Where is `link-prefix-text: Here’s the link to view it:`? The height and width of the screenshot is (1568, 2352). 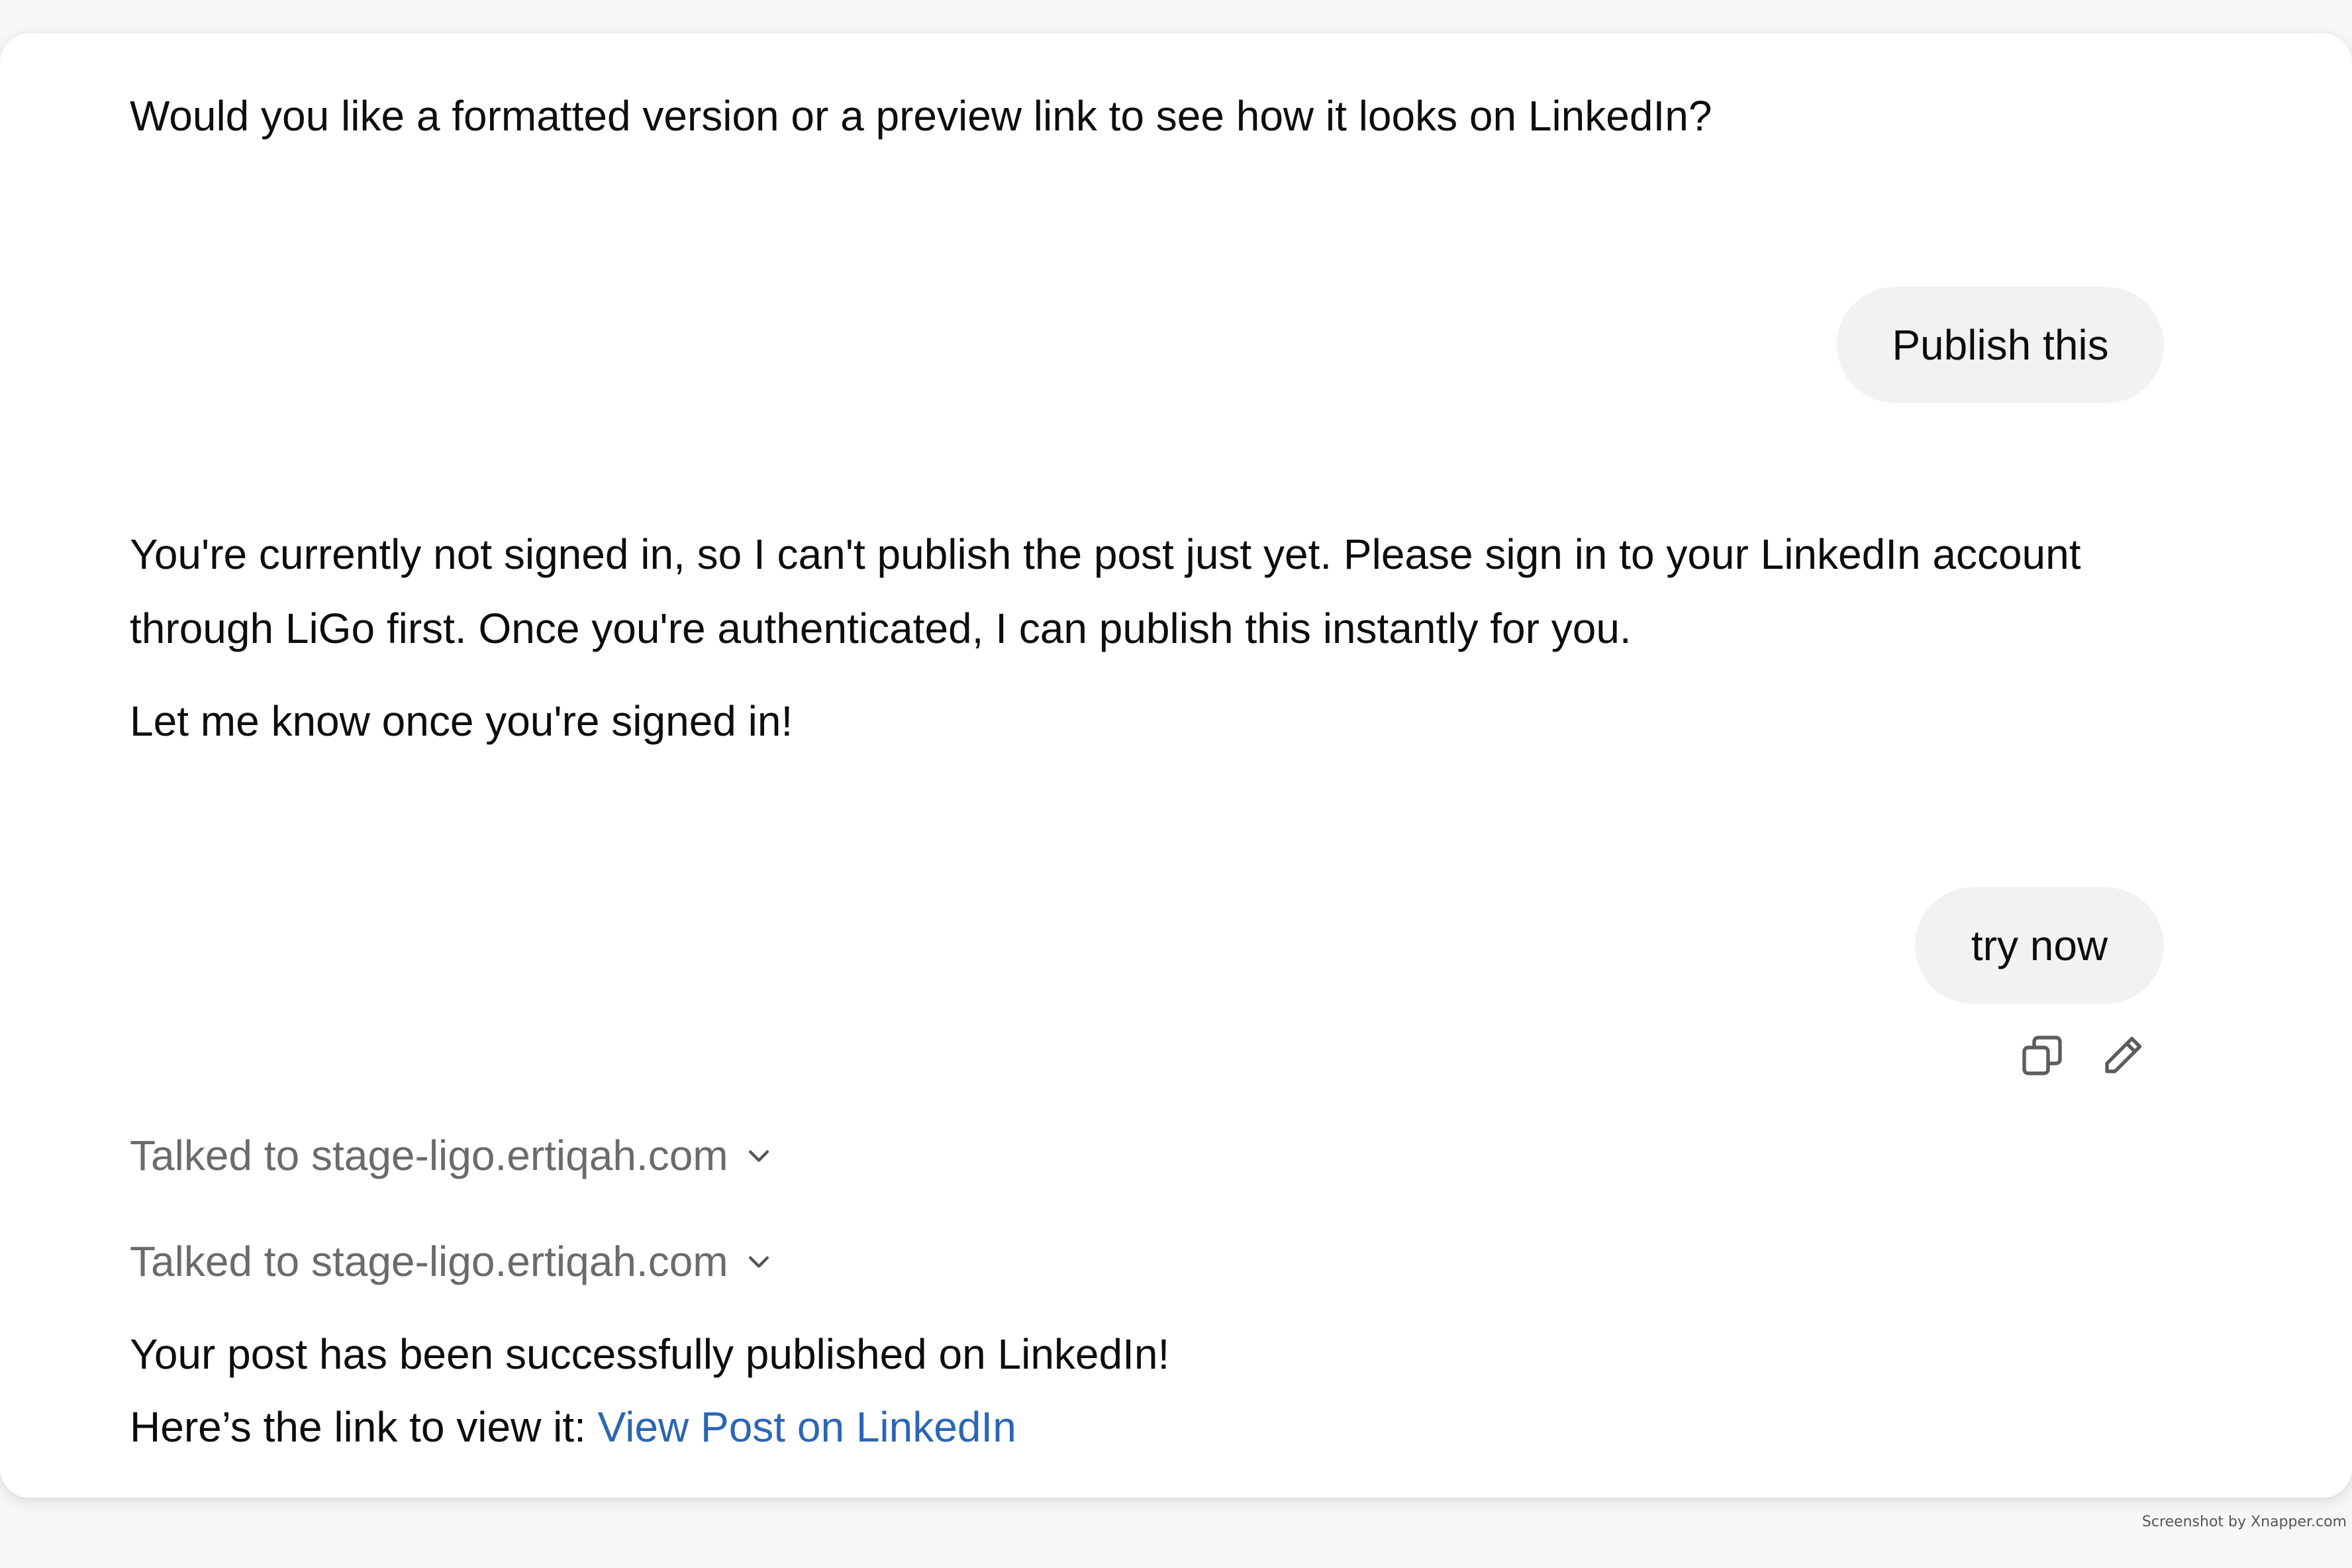
link-prefix-text: Here’s the link to view it: is located at coordinates (364, 1427).